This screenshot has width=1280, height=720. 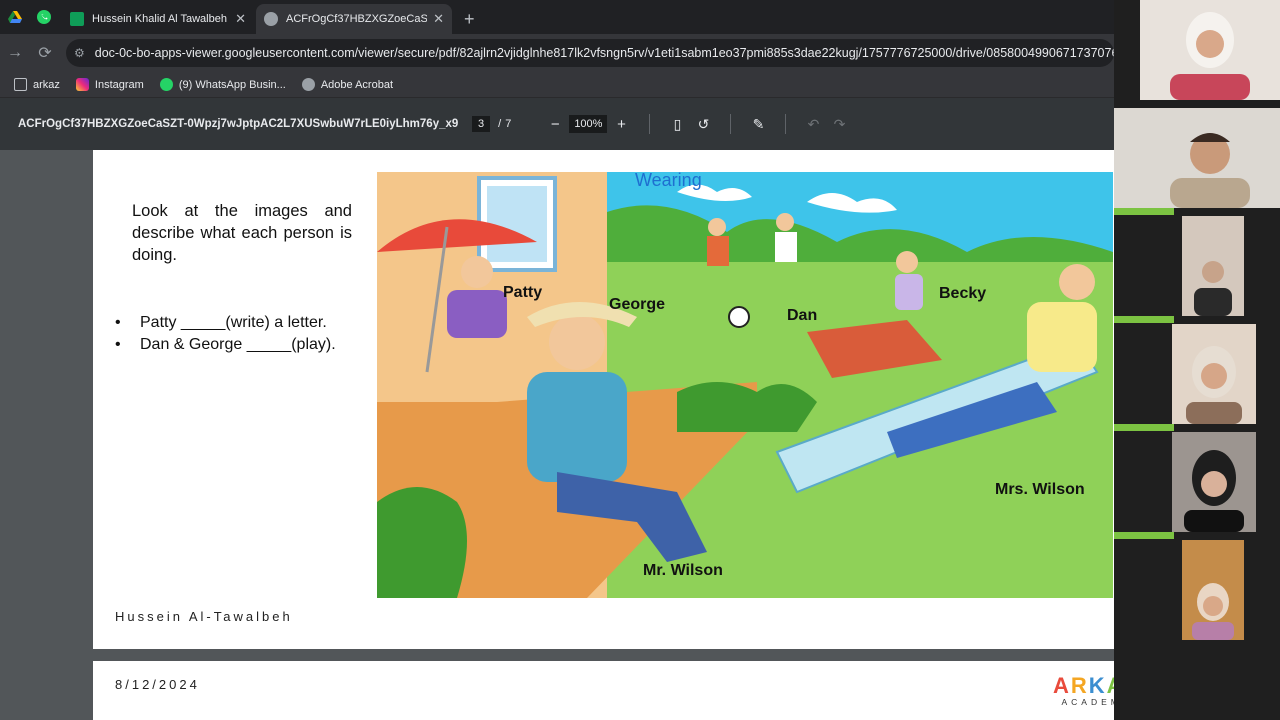 I want to click on author-footer: Hussein Al-Tawalbeh, so click(x=204, y=616).